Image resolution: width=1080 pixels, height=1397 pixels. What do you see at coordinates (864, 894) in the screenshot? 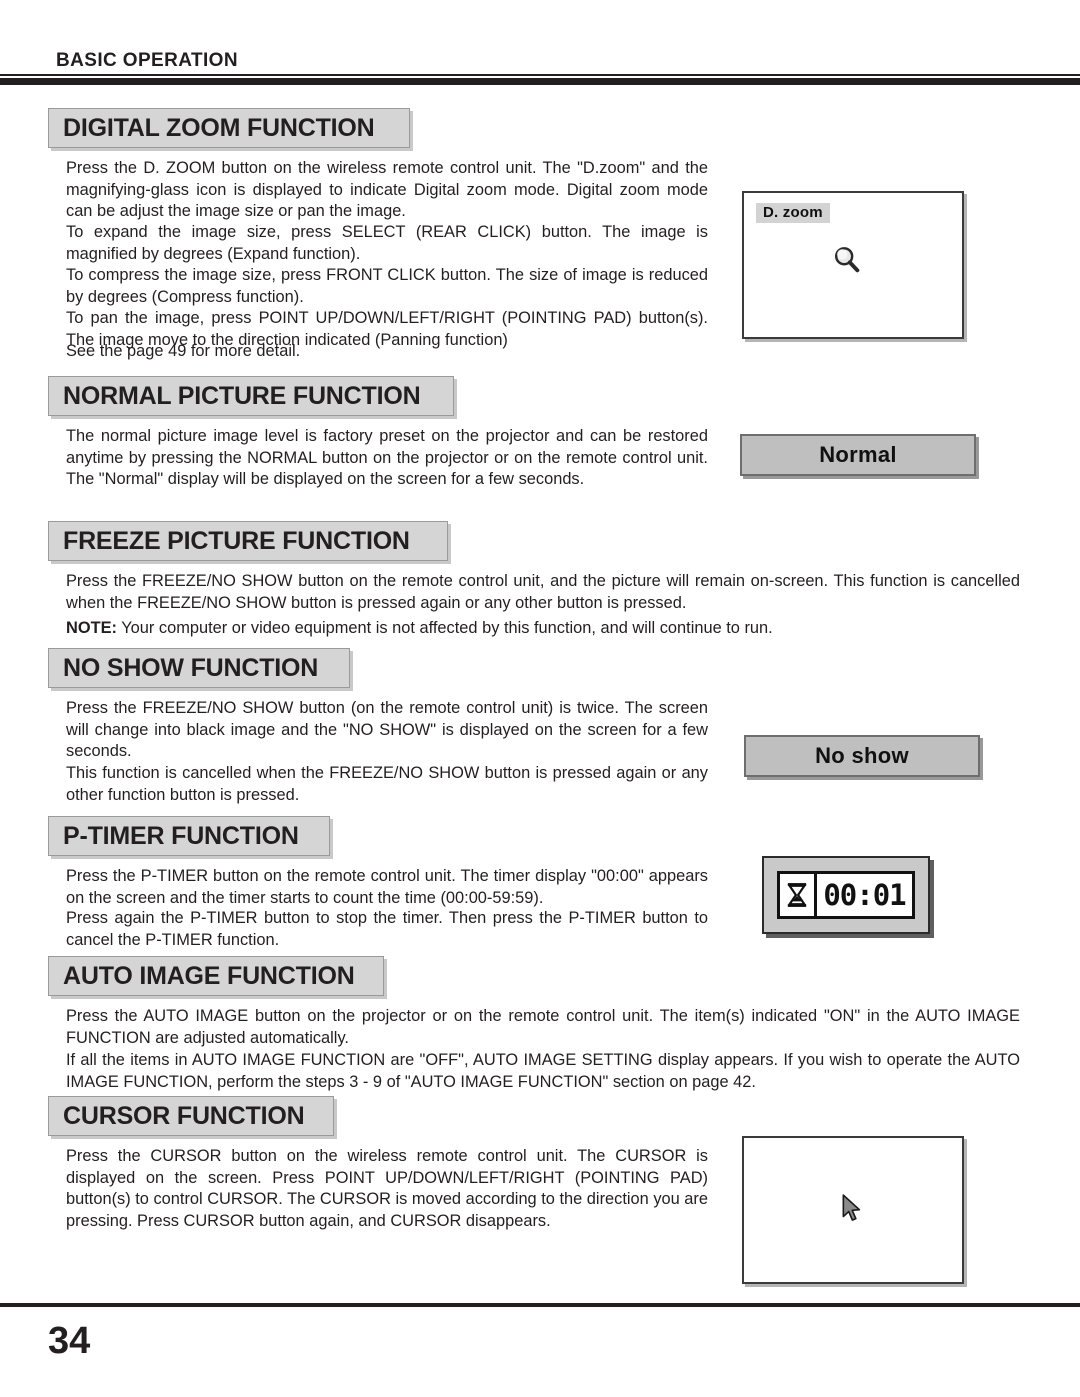
I see `timer-value: 00:01` at bounding box center [864, 894].